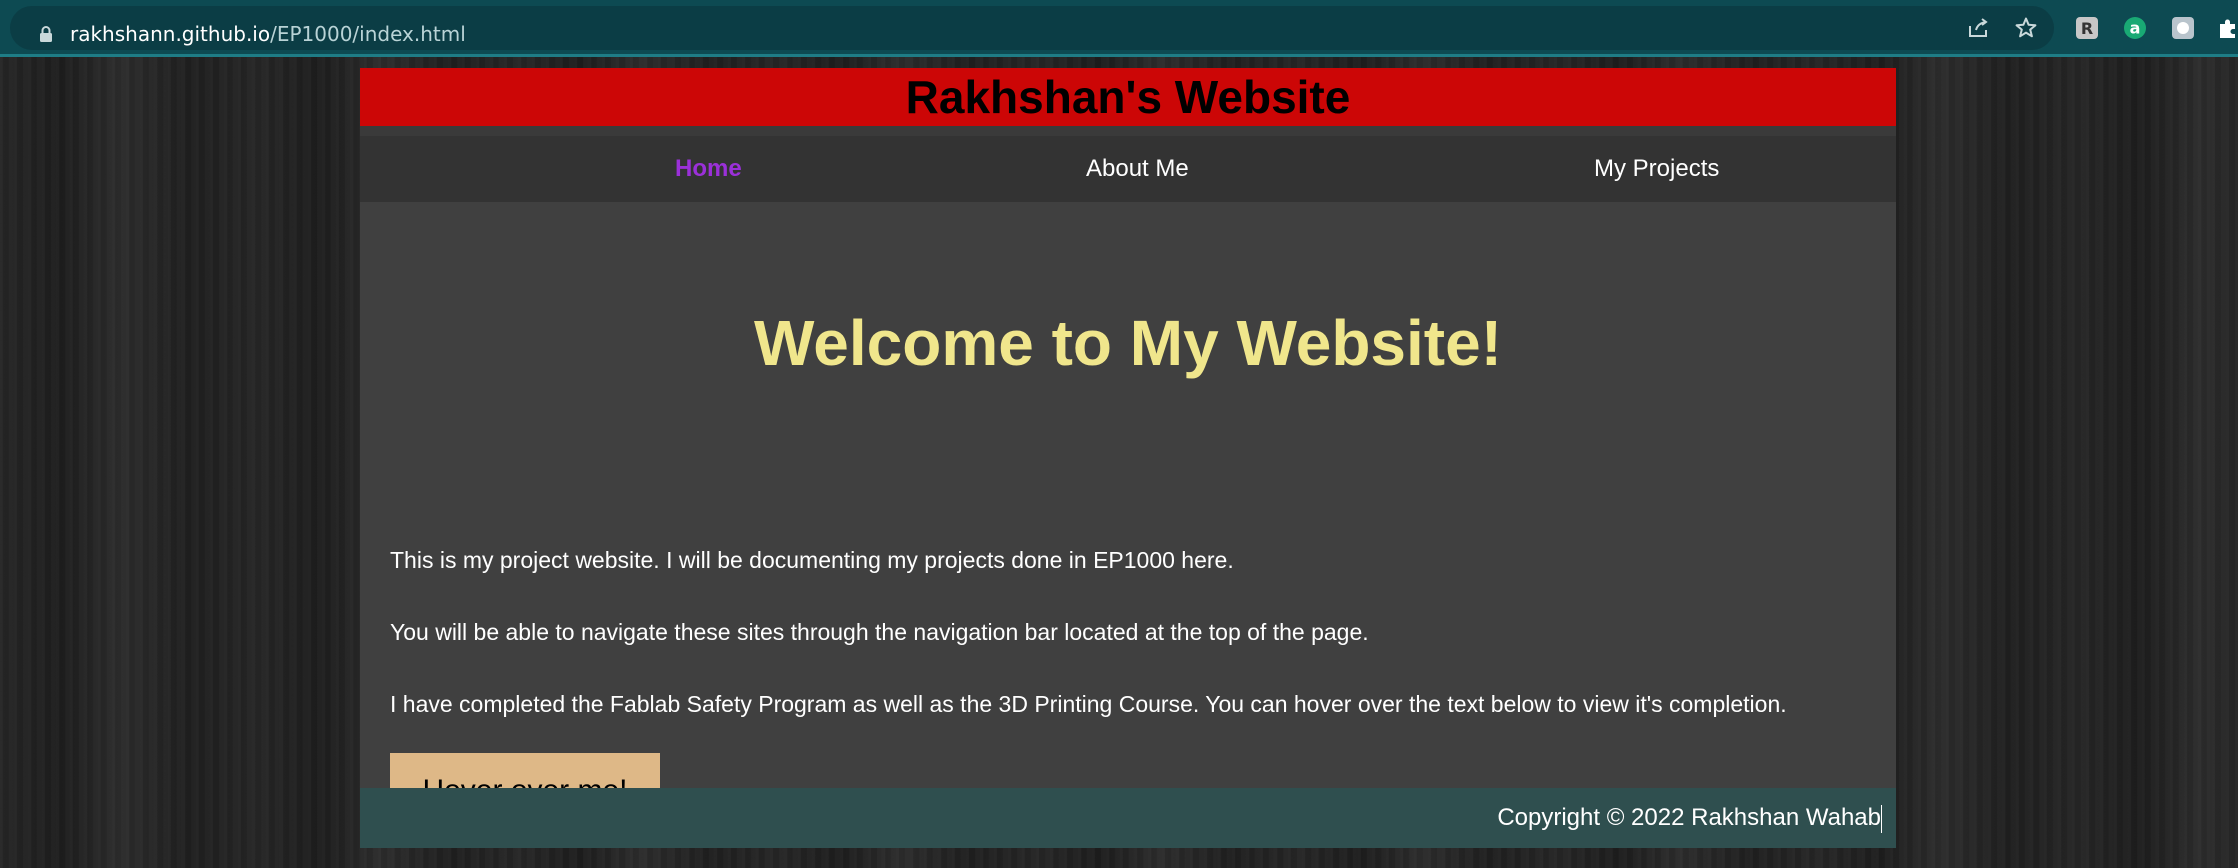  Describe the element at coordinates (2026, 28) in the screenshot. I see `star-icon` at that location.